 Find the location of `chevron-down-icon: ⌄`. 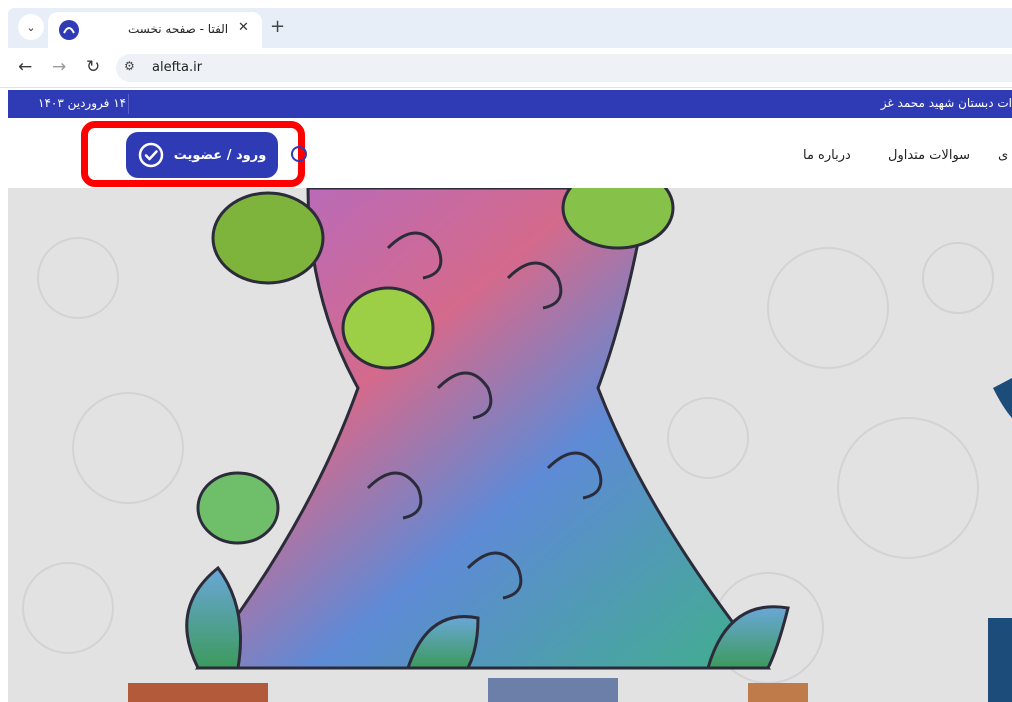

chevron-down-icon: ⌄ is located at coordinates (31, 27).